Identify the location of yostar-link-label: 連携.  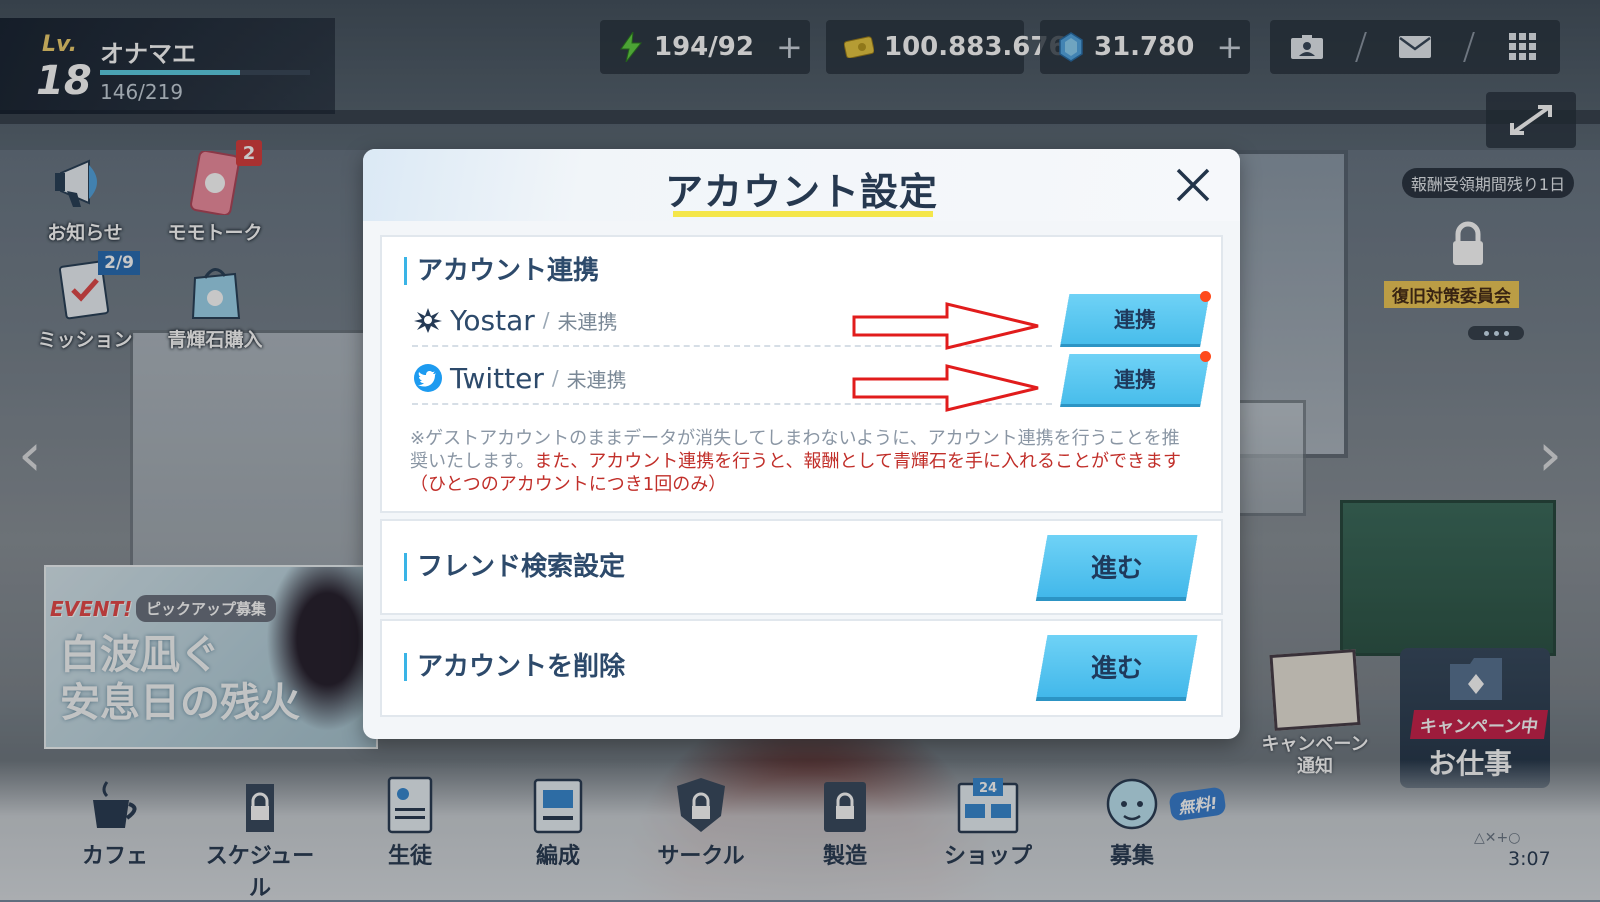
(1135, 320).